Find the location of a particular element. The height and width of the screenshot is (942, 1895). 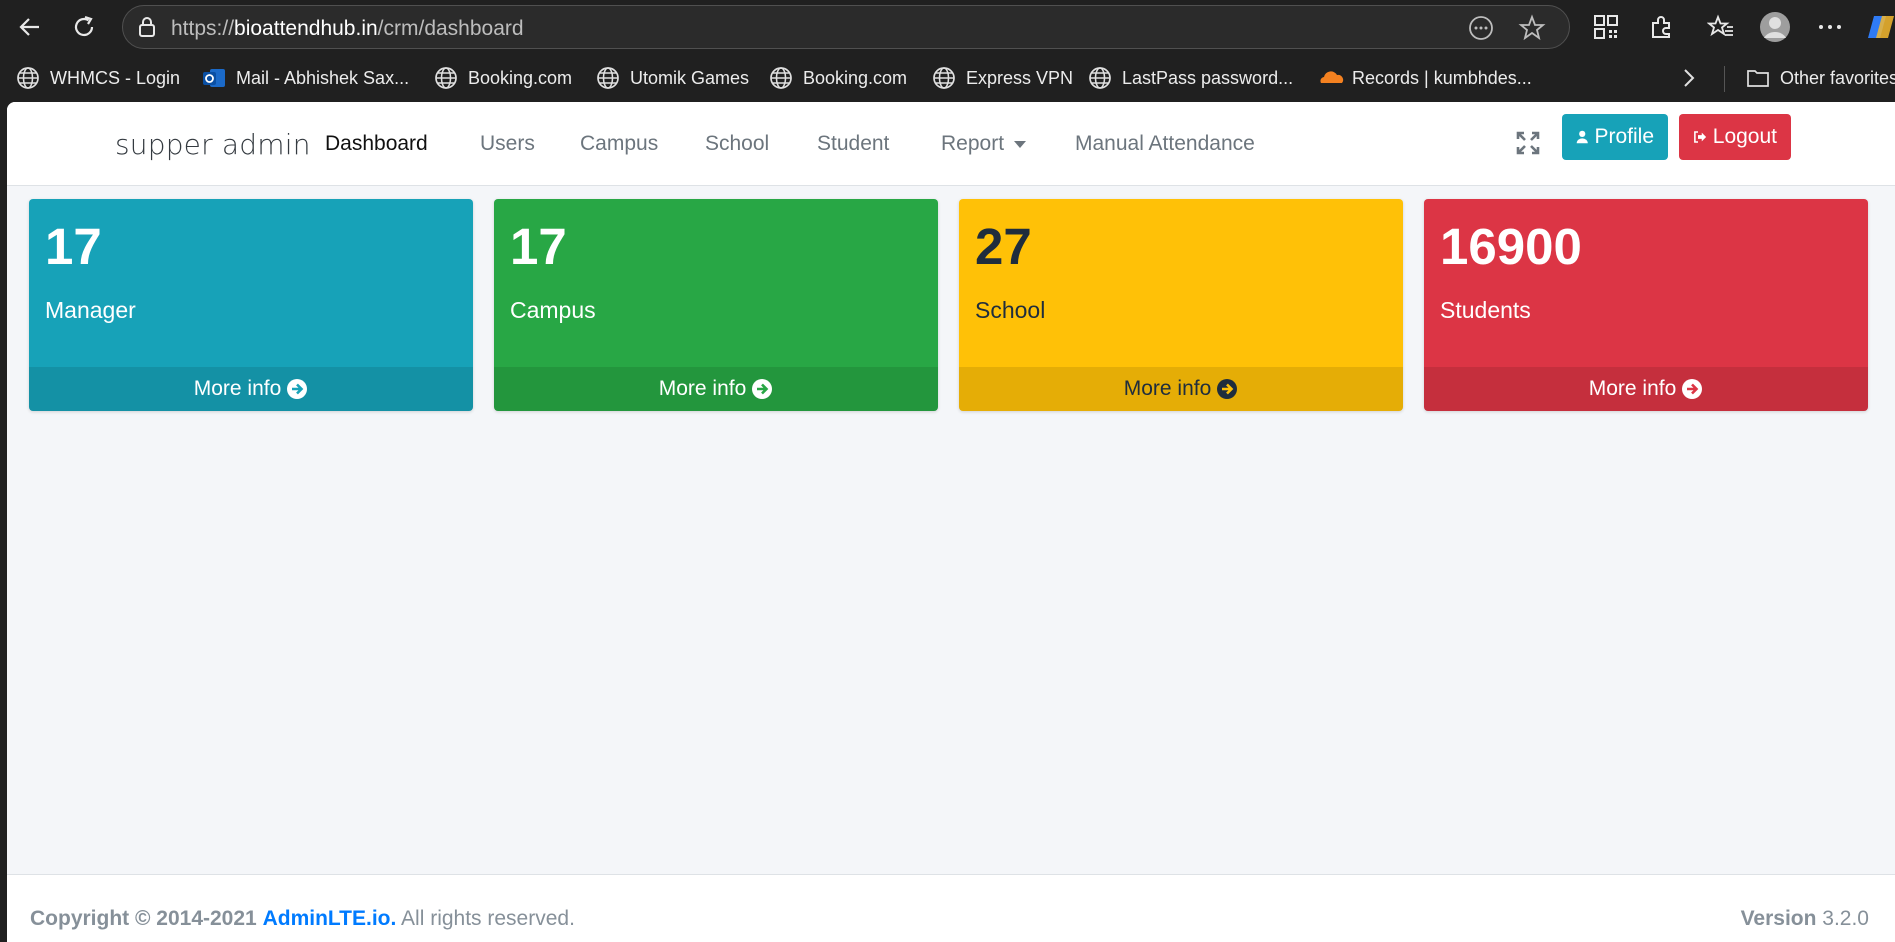

bookmark-expressvpn: Express VPN is located at coordinates (1002, 78).